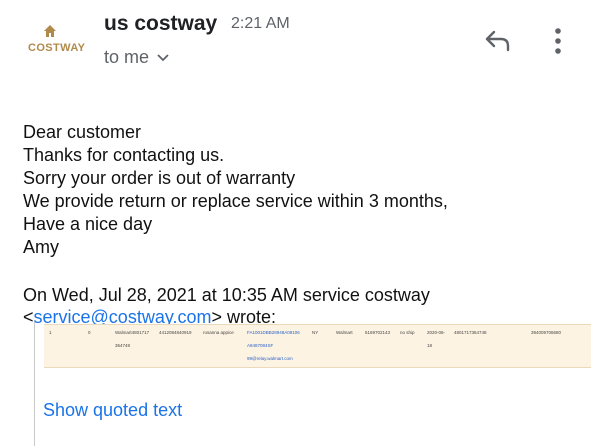  What do you see at coordinates (498, 41) in the screenshot?
I see `reply-icon` at bounding box center [498, 41].